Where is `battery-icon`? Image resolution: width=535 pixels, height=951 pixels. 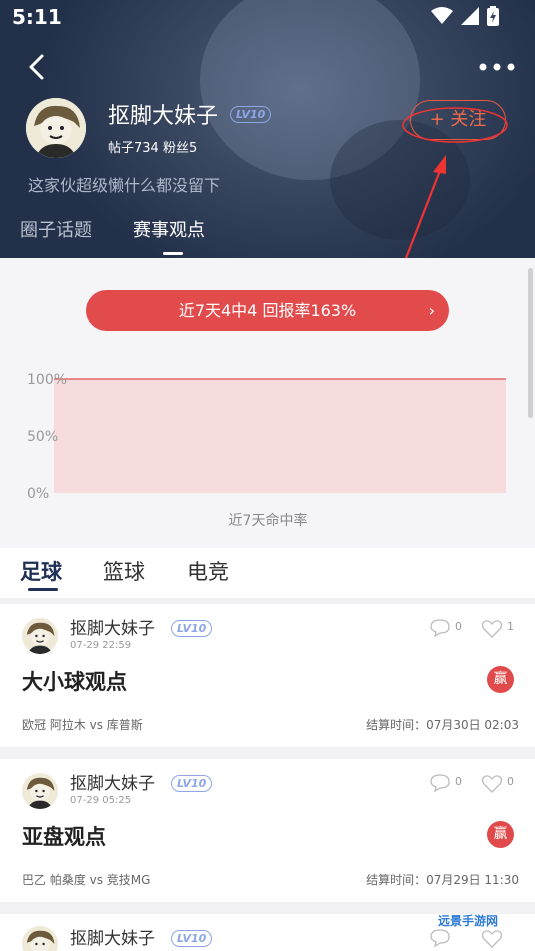
battery-icon is located at coordinates (493, 16).